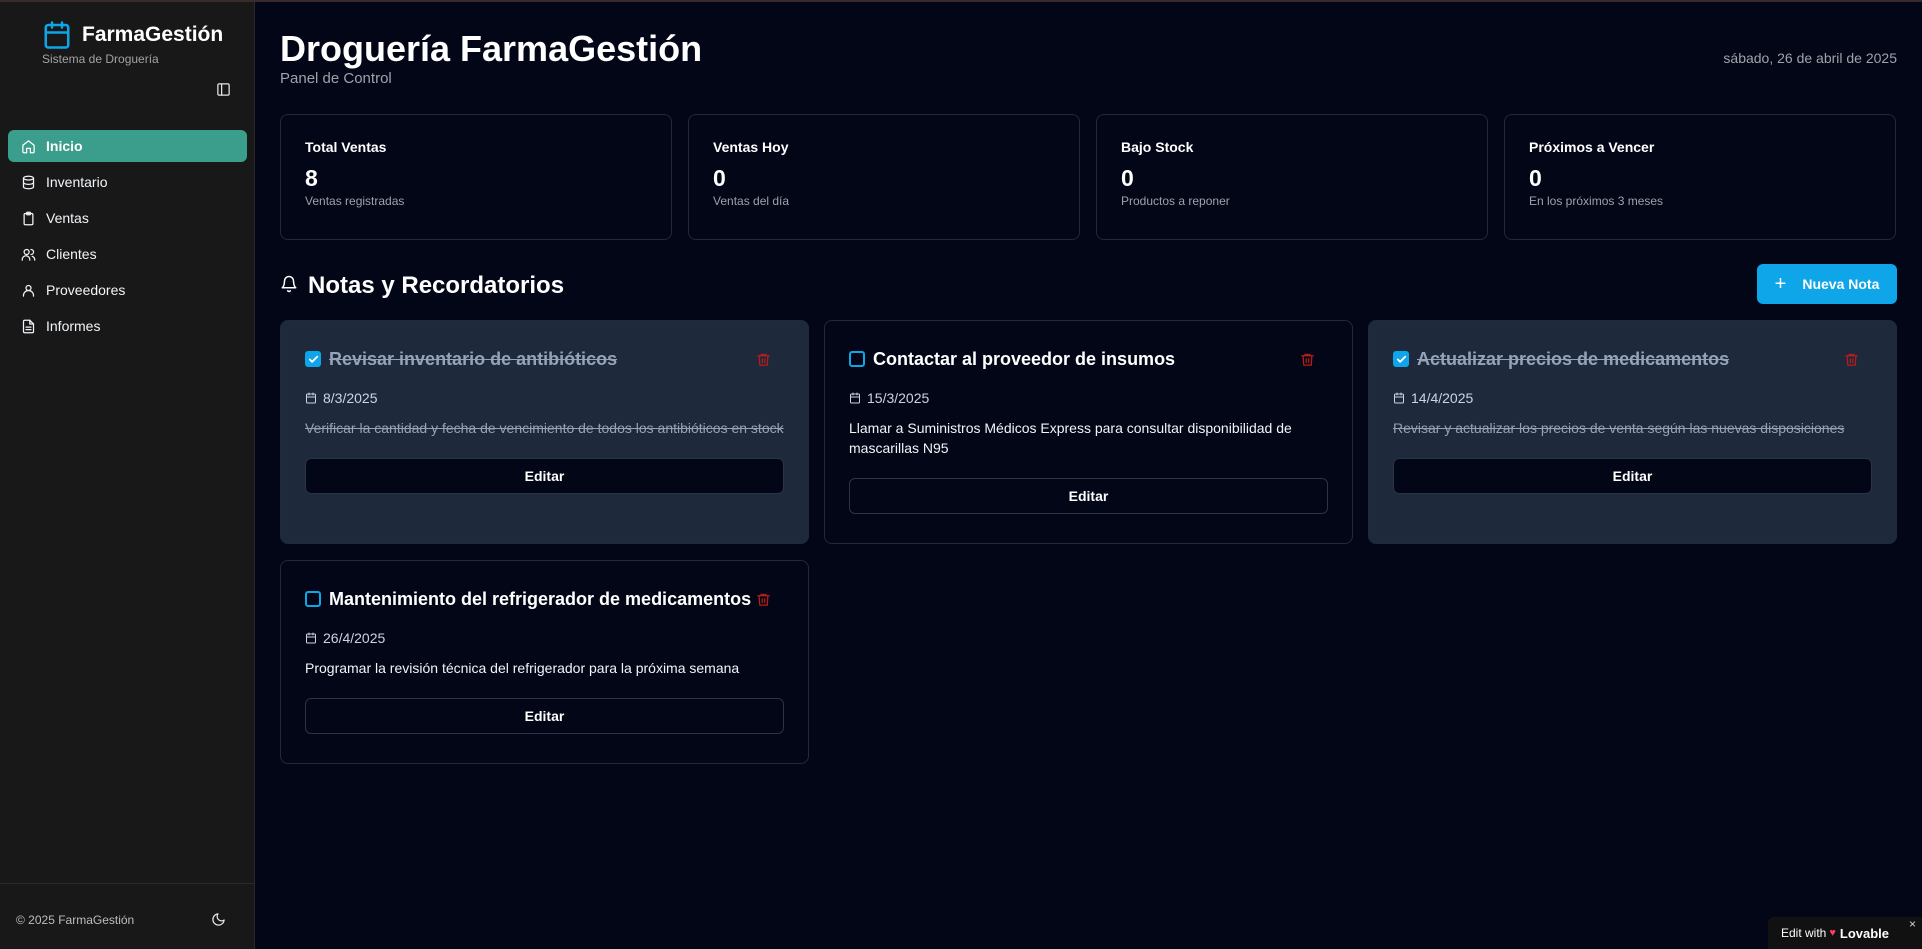 Image resolution: width=1922 pixels, height=949 pixels. Describe the element at coordinates (127, 146) in the screenshot. I see `sidebar-item-inicio: Inicio` at that location.